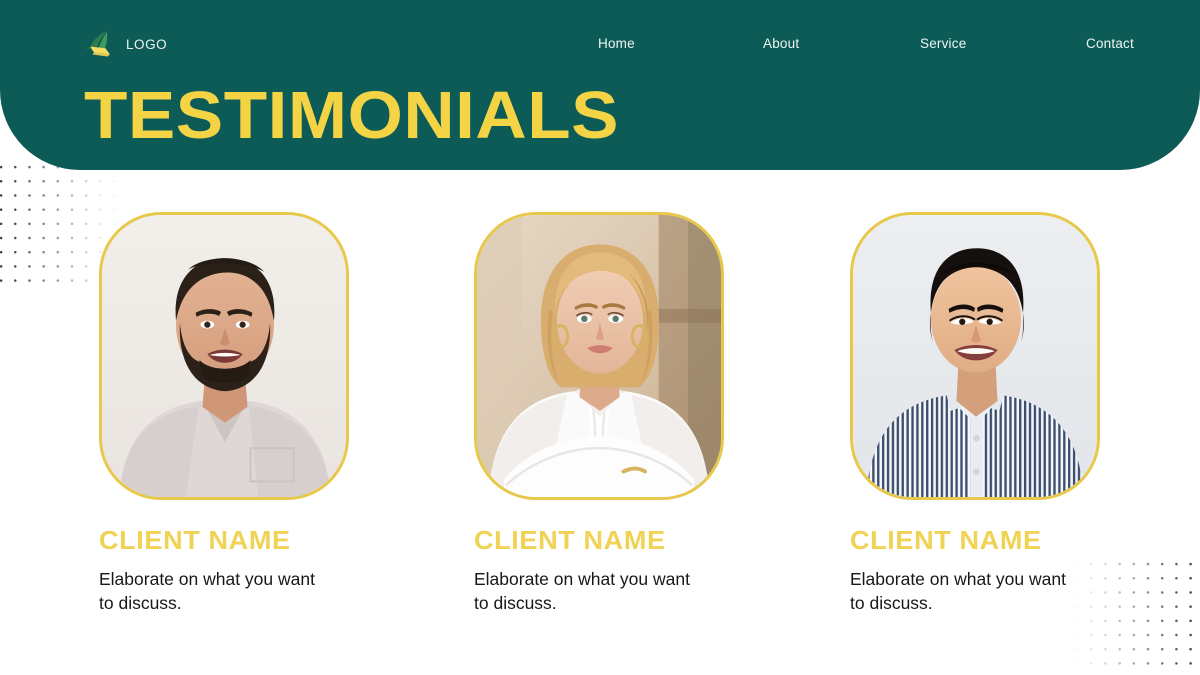 This screenshot has height=675, width=1200. Describe the element at coordinates (1110, 43) in the screenshot. I see `nav-item-contact: Contact` at that location.